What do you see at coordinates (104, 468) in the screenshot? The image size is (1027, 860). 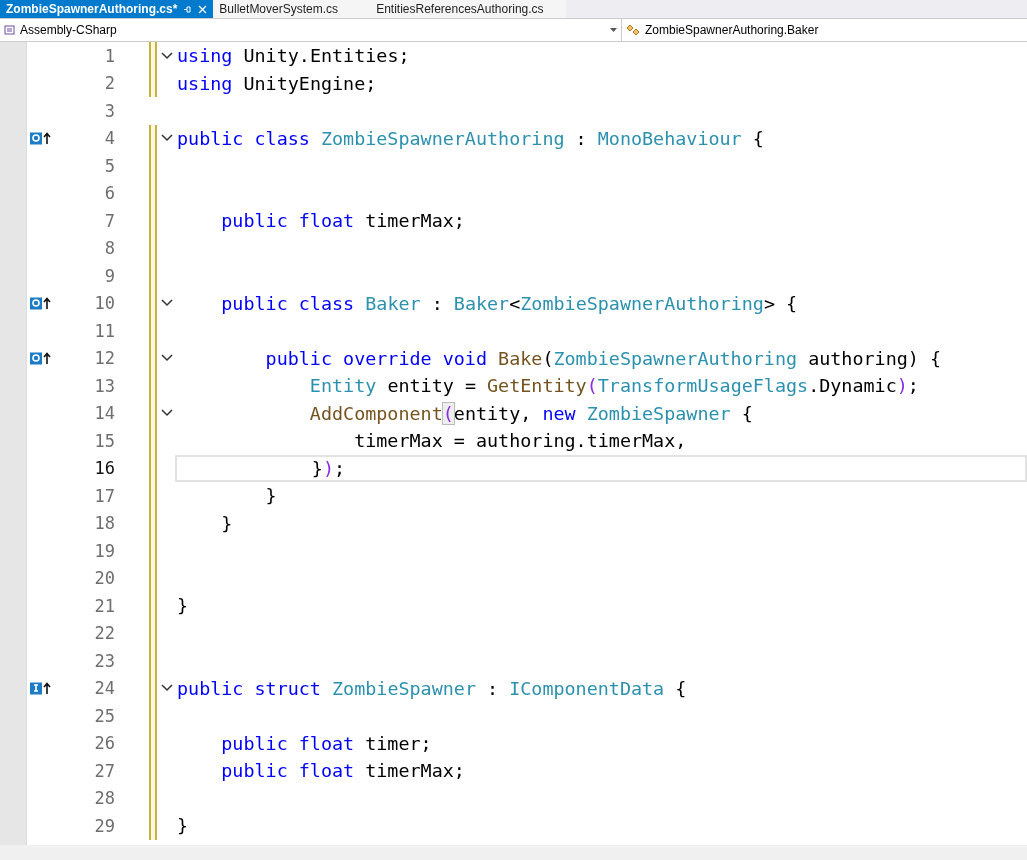 I see `line-number: 16` at bounding box center [104, 468].